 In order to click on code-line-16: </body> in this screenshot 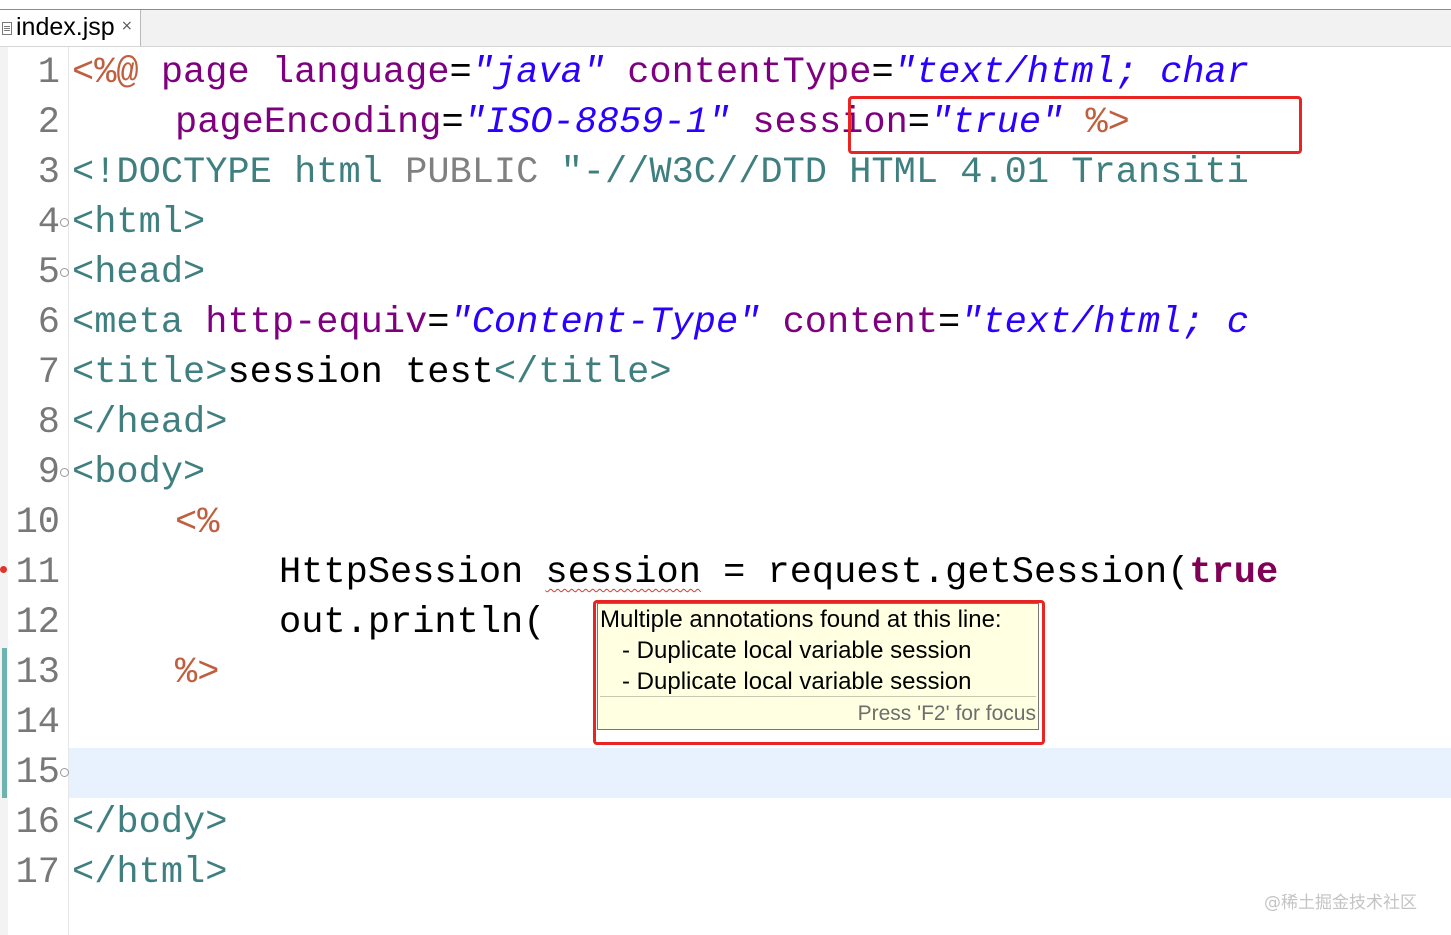, I will do `click(149, 823)`.